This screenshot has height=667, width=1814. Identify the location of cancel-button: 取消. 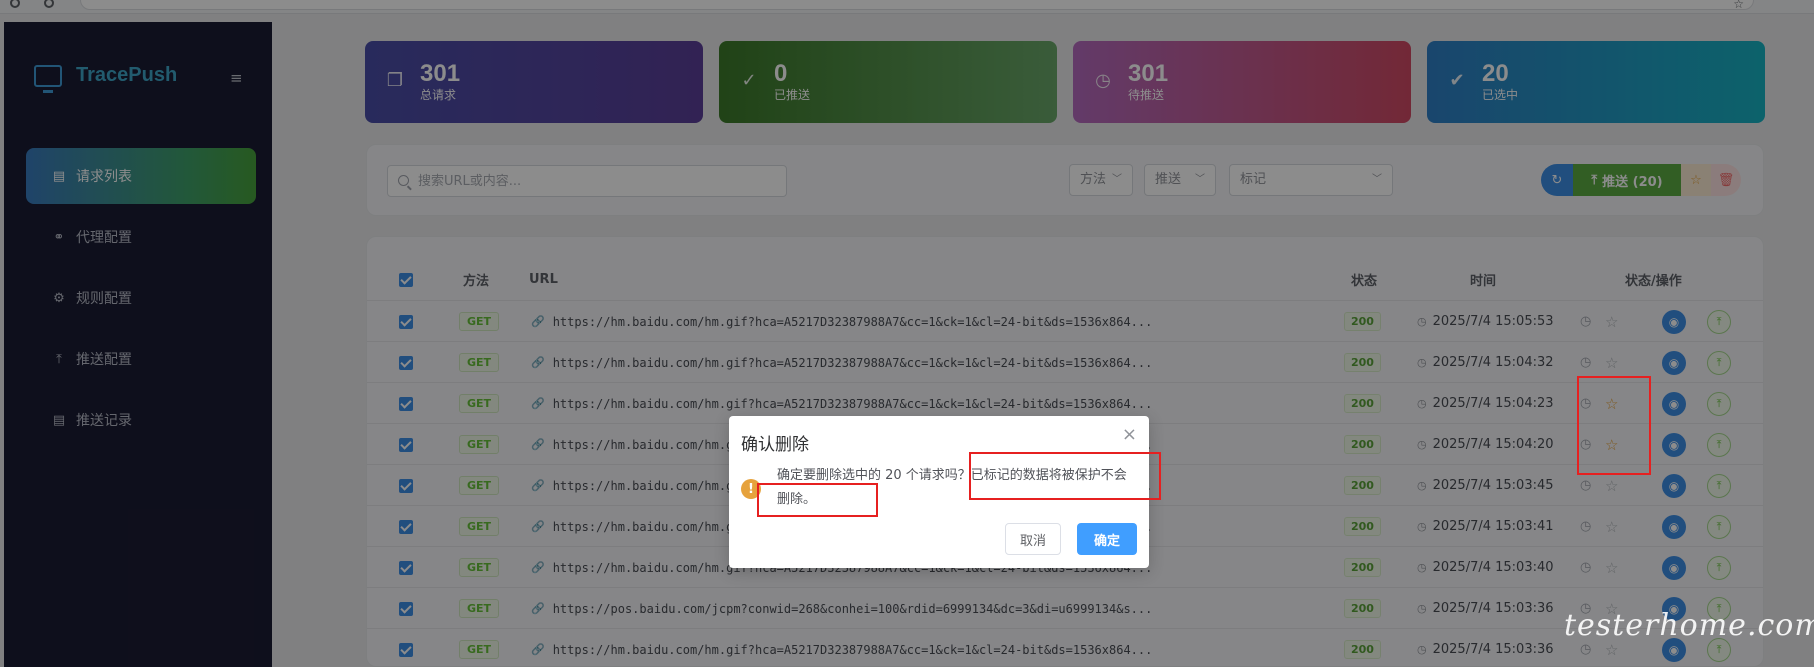
(1033, 539).